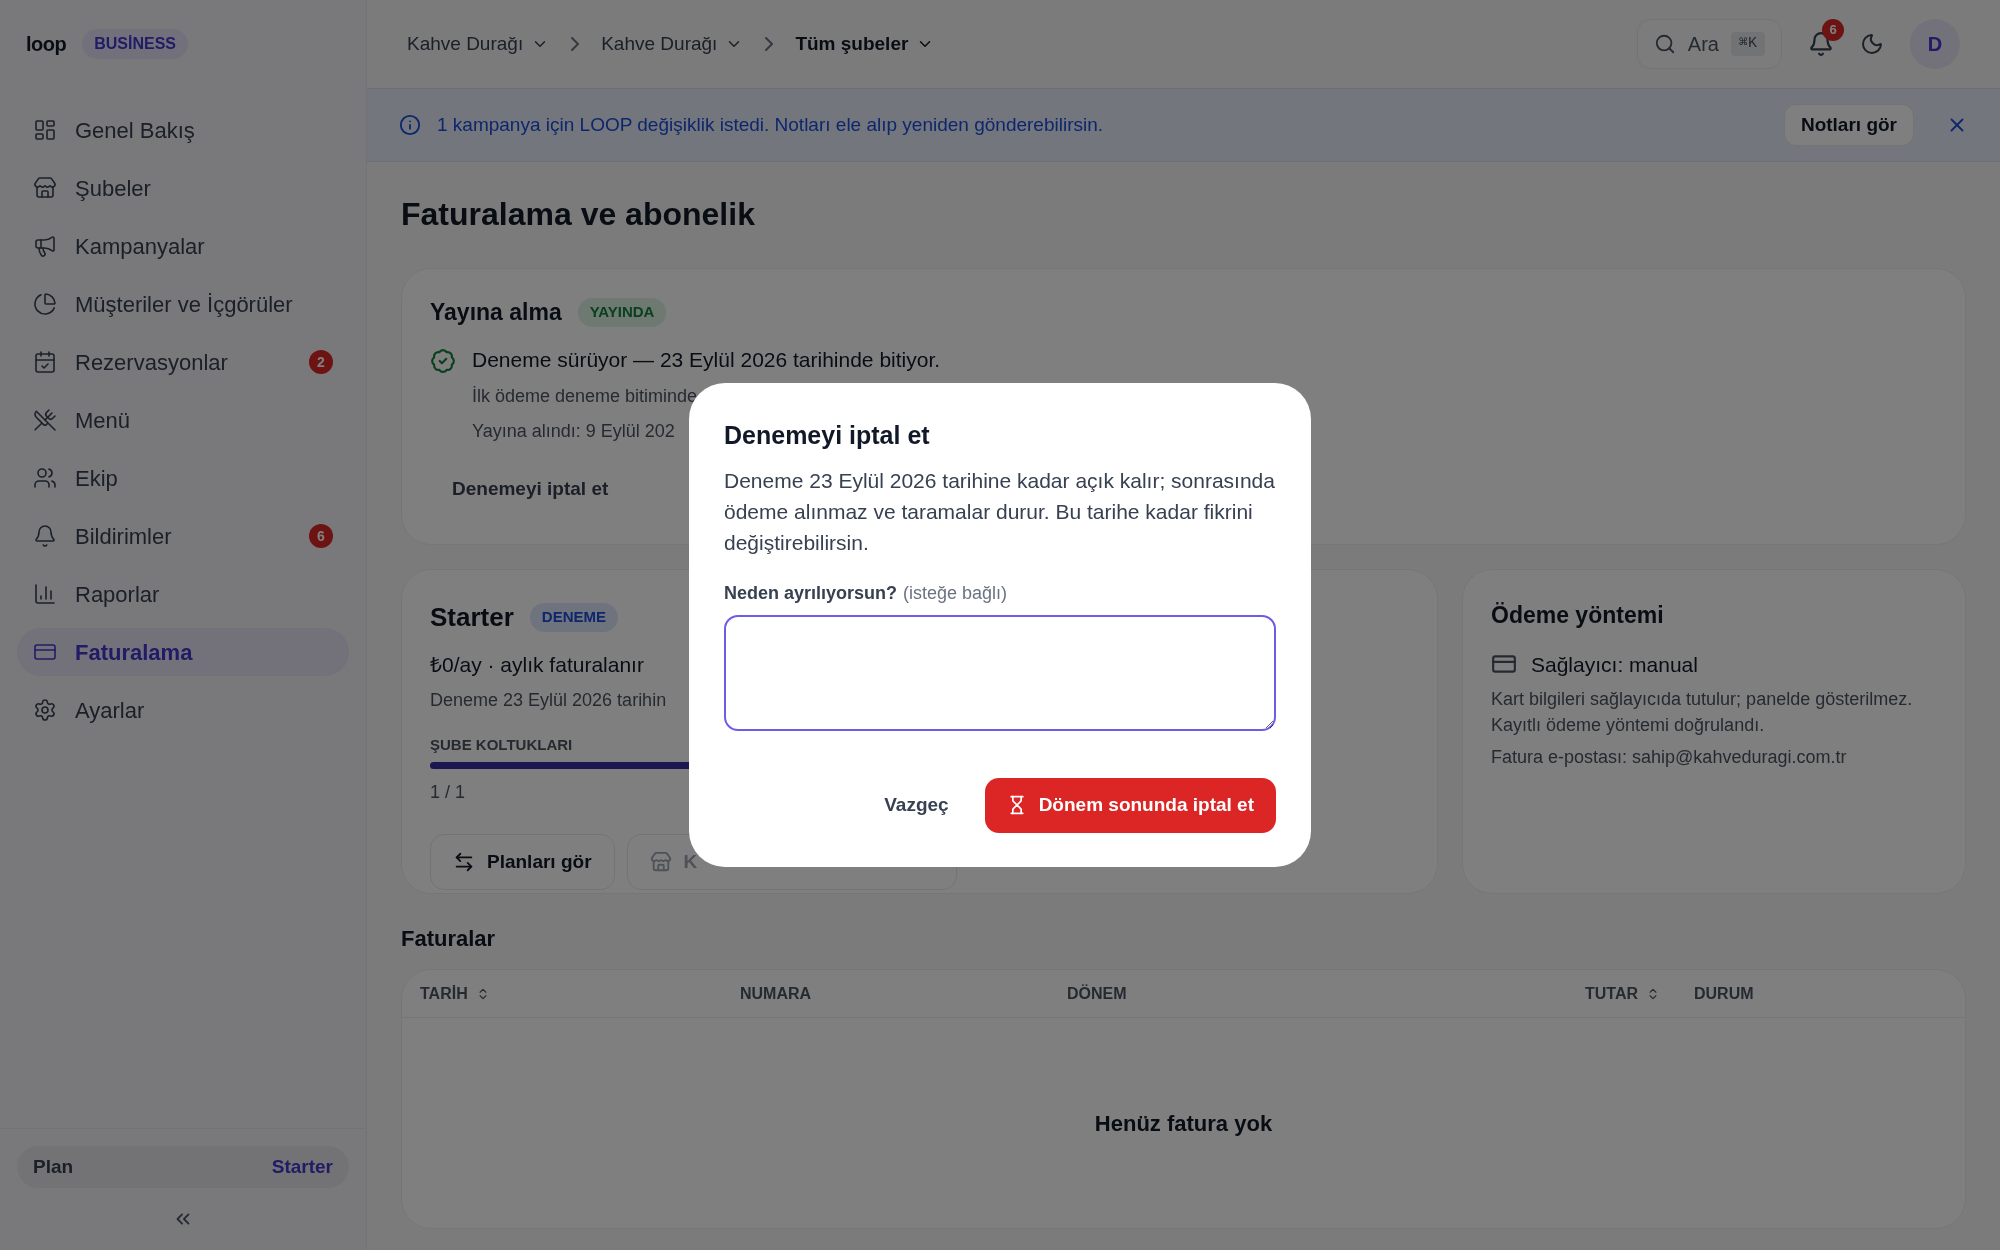 The height and width of the screenshot is (1250, 2000). I want to click on plan-label: Plan, so click(53, 1166).